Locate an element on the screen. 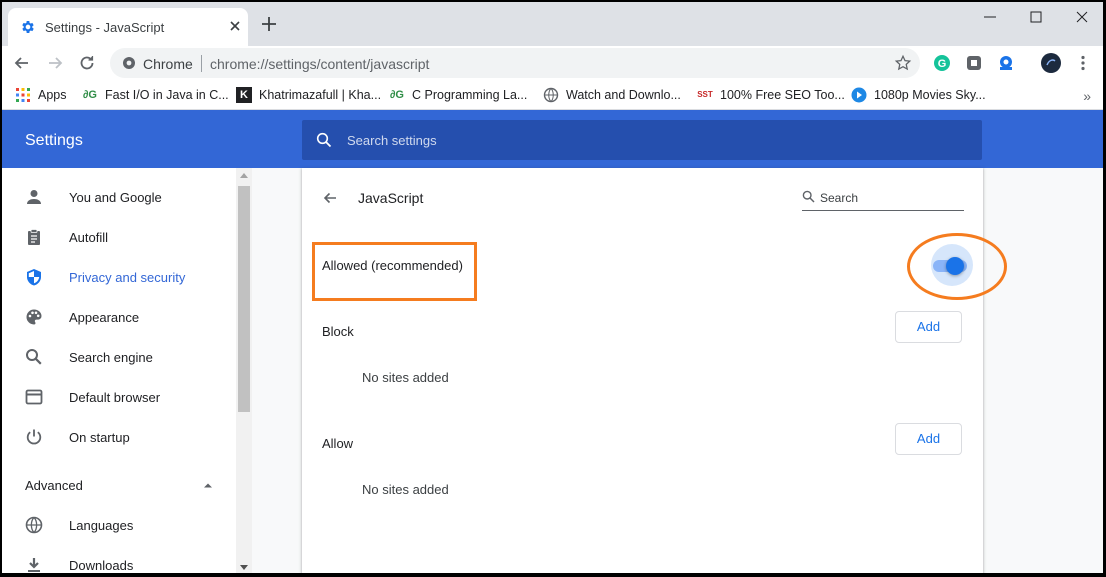 The width and height of the screenshot is (1106, 577). tab-strip: Settings - JavaScript is located at coordinates (552, 24).